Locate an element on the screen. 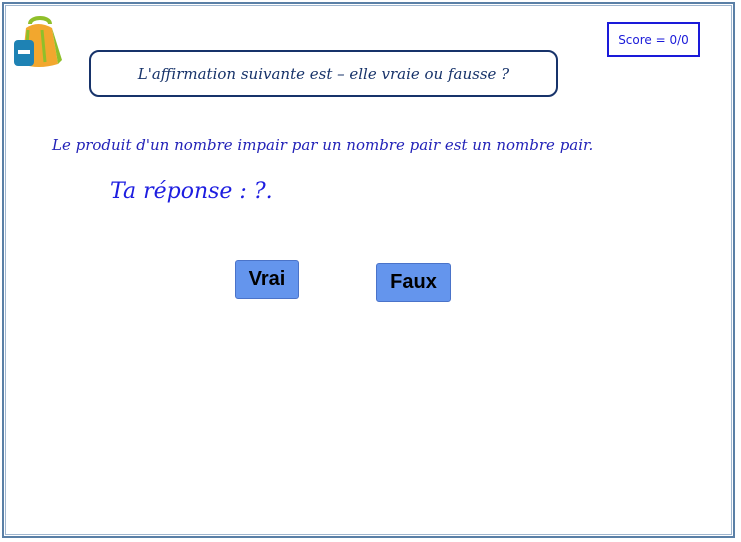 The height and width of the screenshot is (542, 741). faux-button: Faux is located at coordinates (413, 282).